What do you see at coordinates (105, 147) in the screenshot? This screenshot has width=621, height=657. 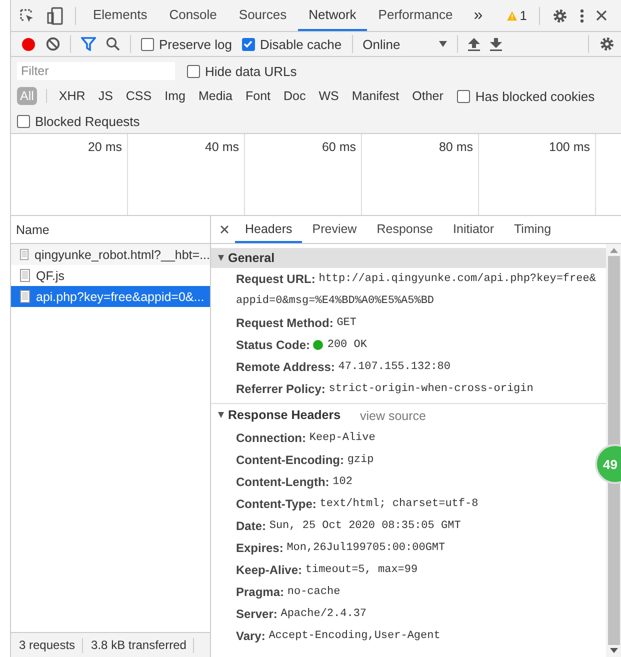 I see `timeline-tick: 20 ms` at bounding box center [105, 147].